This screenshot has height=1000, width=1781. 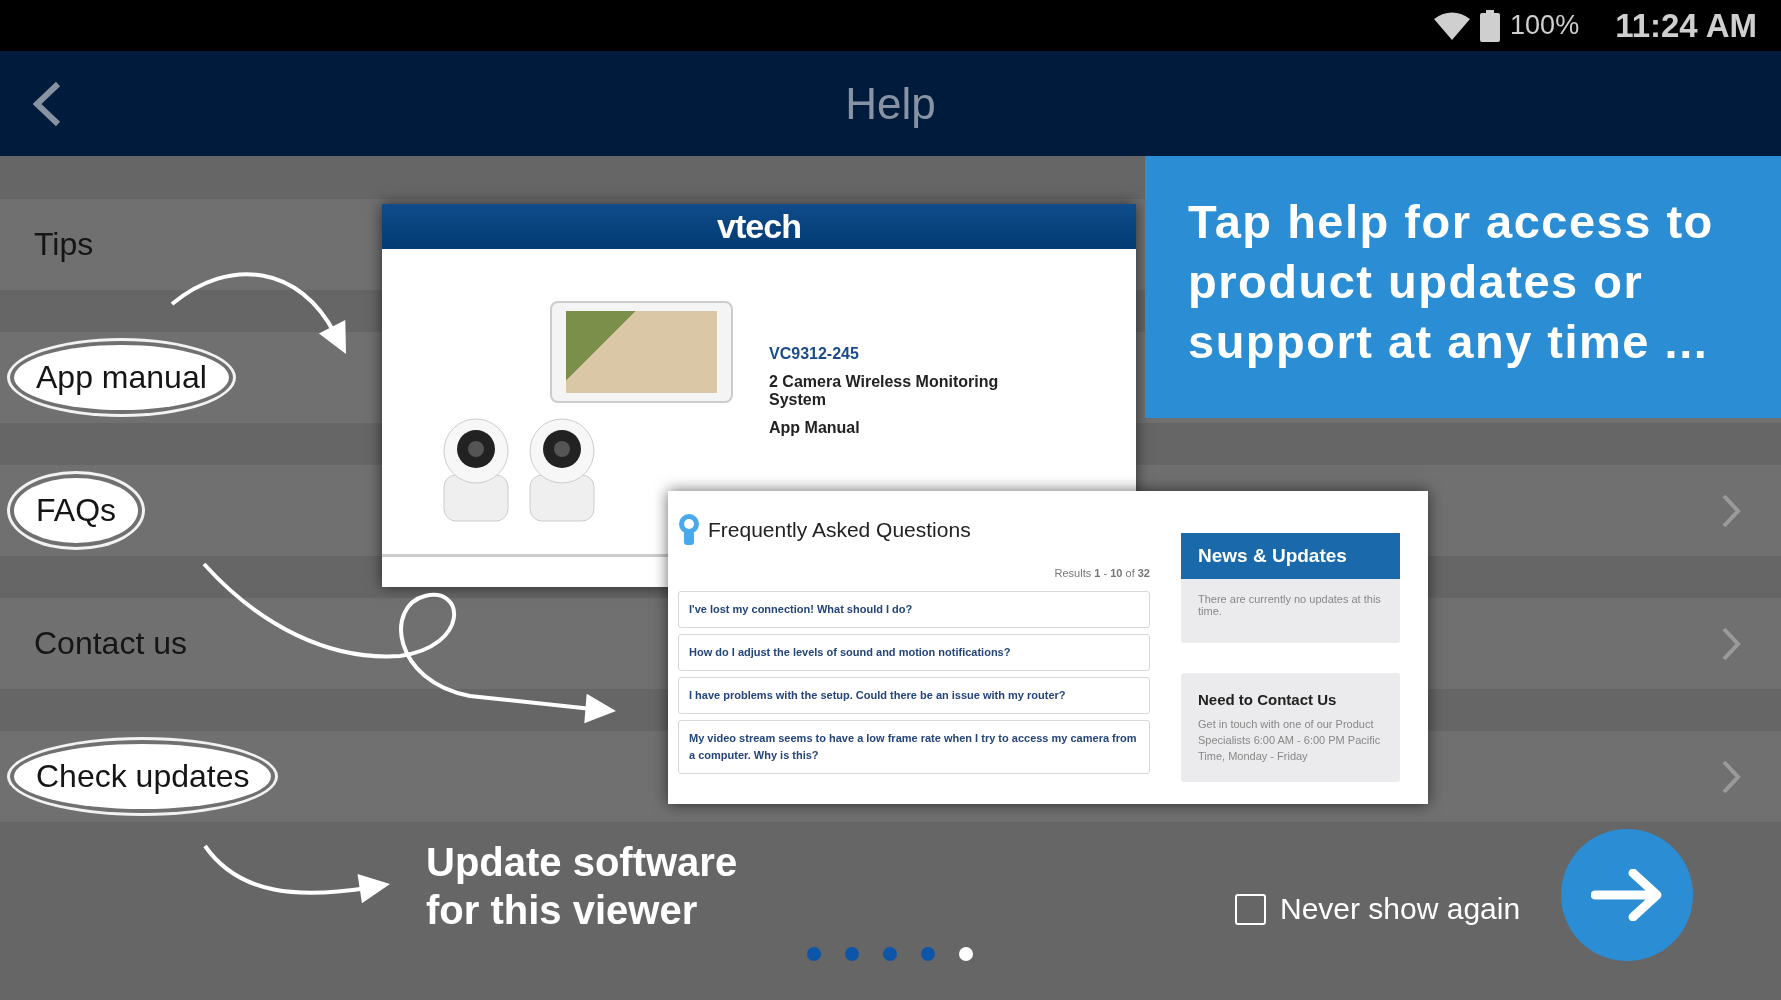 What do you see at coordinates (1686, 25) in the screenshot?
I see `clock: 11:24 AM` at bounding box center [1686, 25].